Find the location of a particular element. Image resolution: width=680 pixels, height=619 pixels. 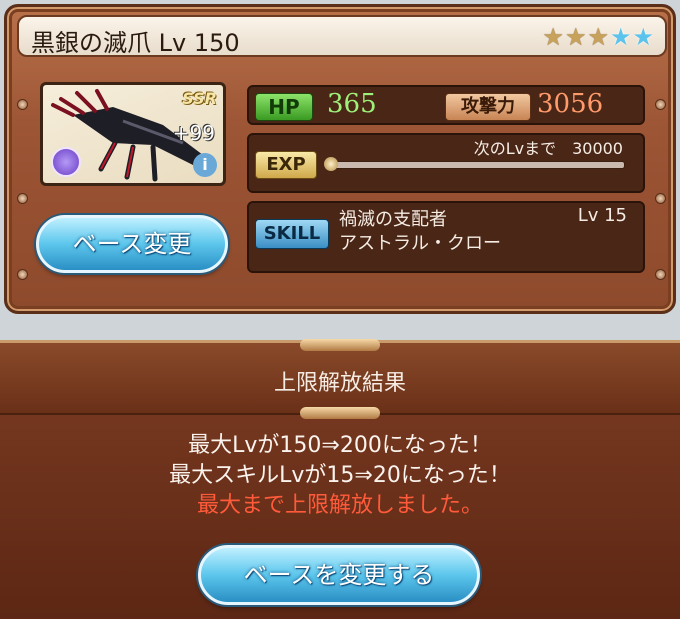

weapon-thumbnail: SSR +99 i is located at coordinates (133, 134).